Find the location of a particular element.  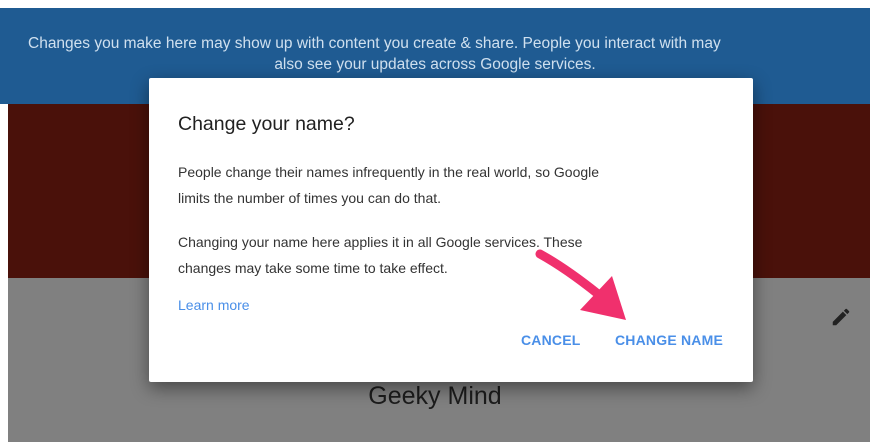

edit-name-button is located at coordinates (841, 317).